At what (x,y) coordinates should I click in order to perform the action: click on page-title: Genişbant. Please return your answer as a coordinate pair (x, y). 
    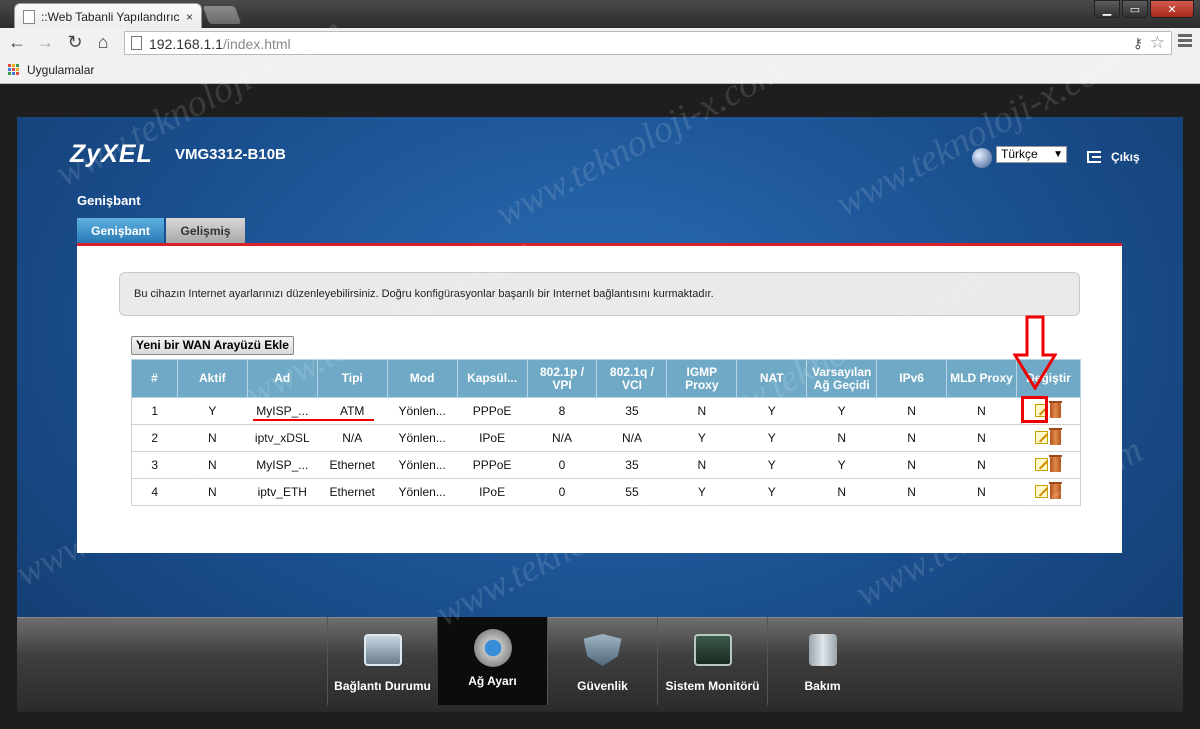
    Looking at the image, I should click on (109, 200).